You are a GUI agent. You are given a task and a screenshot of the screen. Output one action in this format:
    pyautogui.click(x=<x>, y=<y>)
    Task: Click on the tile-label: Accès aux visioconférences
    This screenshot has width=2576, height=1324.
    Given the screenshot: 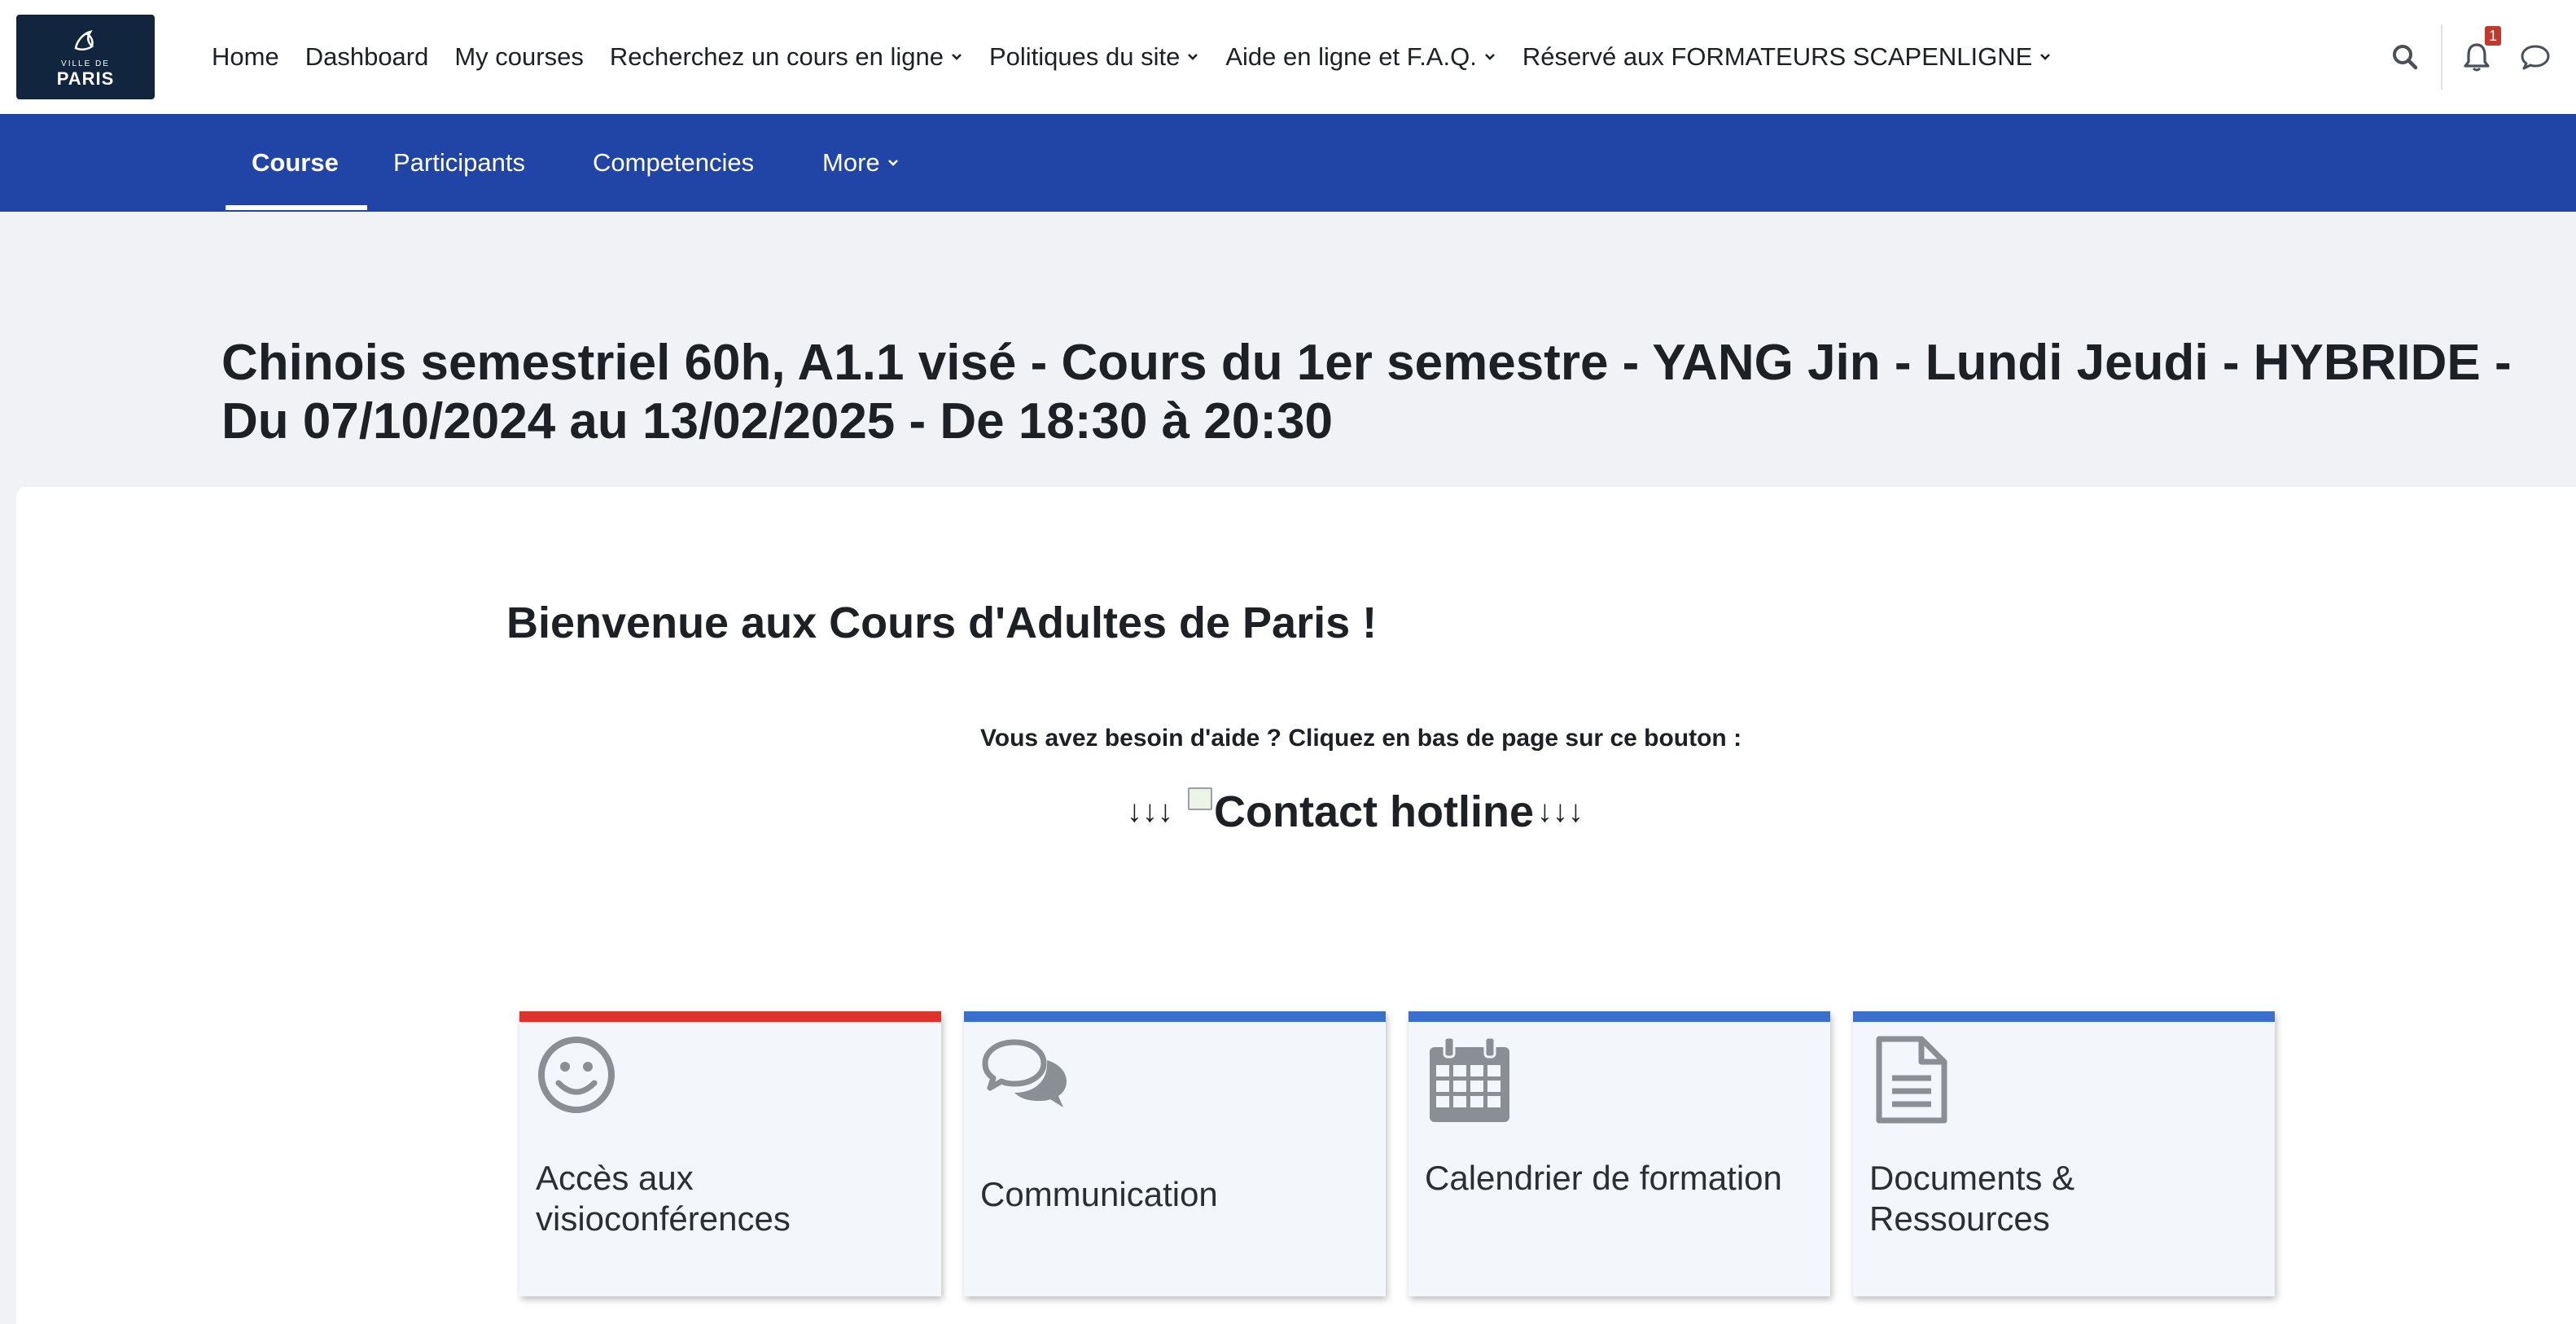 What is the action you would take?
    pyautogui.click(x=663, y=1198)
    